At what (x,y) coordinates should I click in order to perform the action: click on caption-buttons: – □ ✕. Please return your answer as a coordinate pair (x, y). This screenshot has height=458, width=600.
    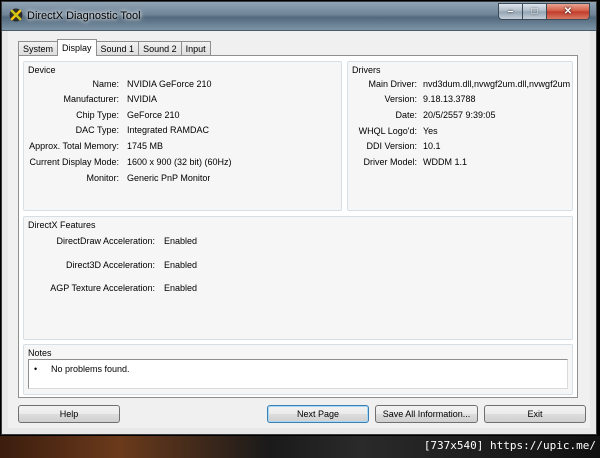
    Looking at the image, I should click on (544, 12).